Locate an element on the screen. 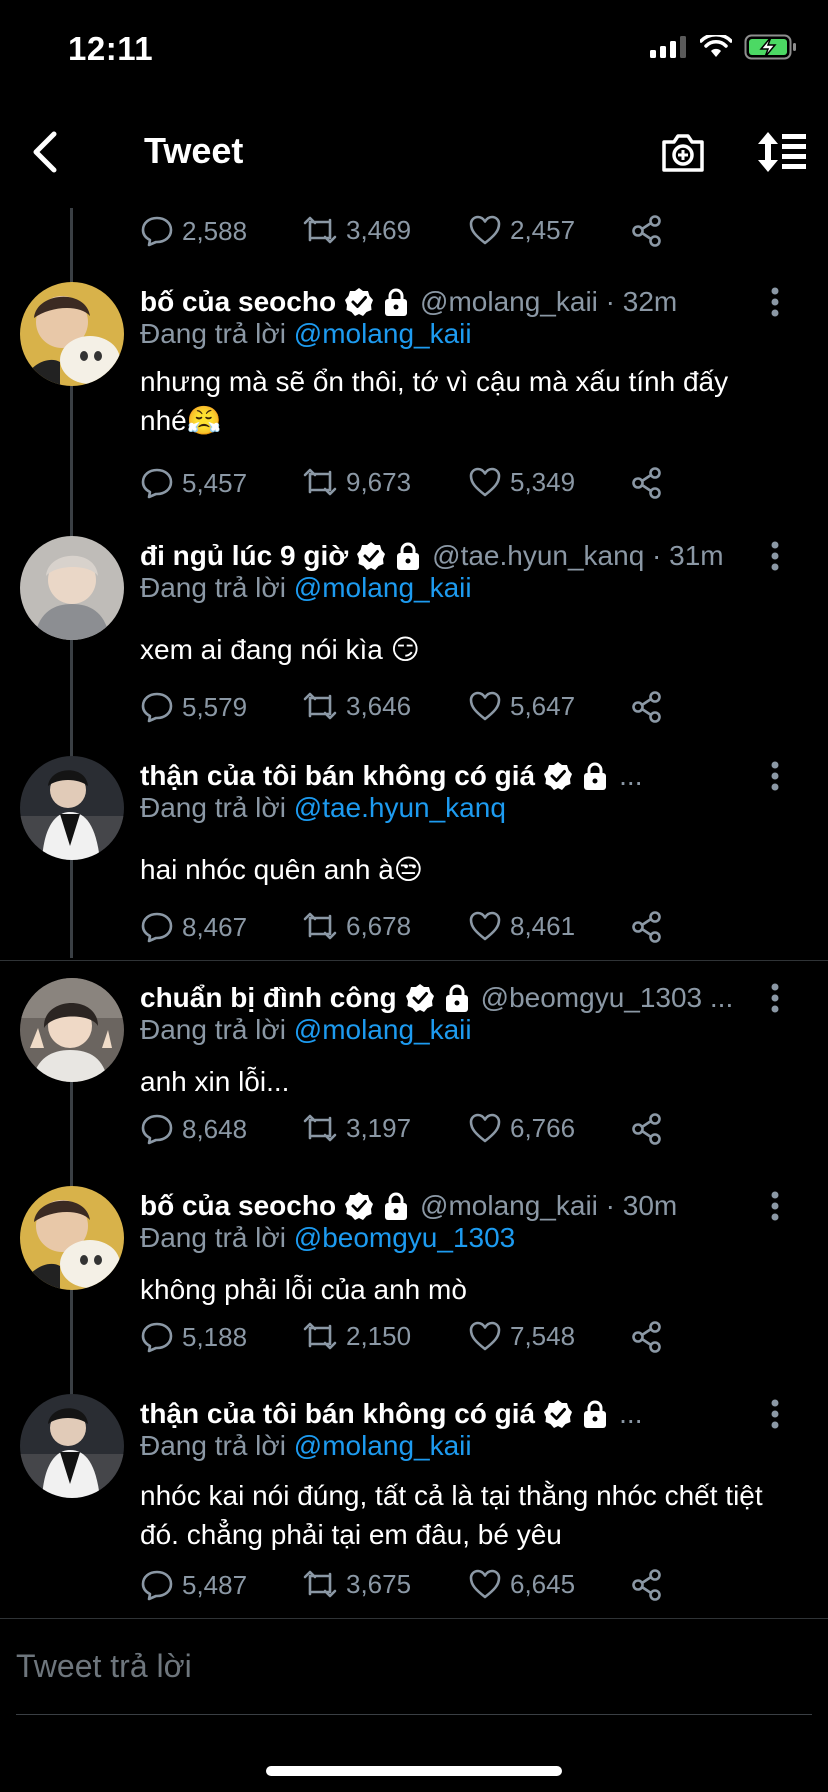  reply-action: 5,188 is located at coordinates (193, 1337).